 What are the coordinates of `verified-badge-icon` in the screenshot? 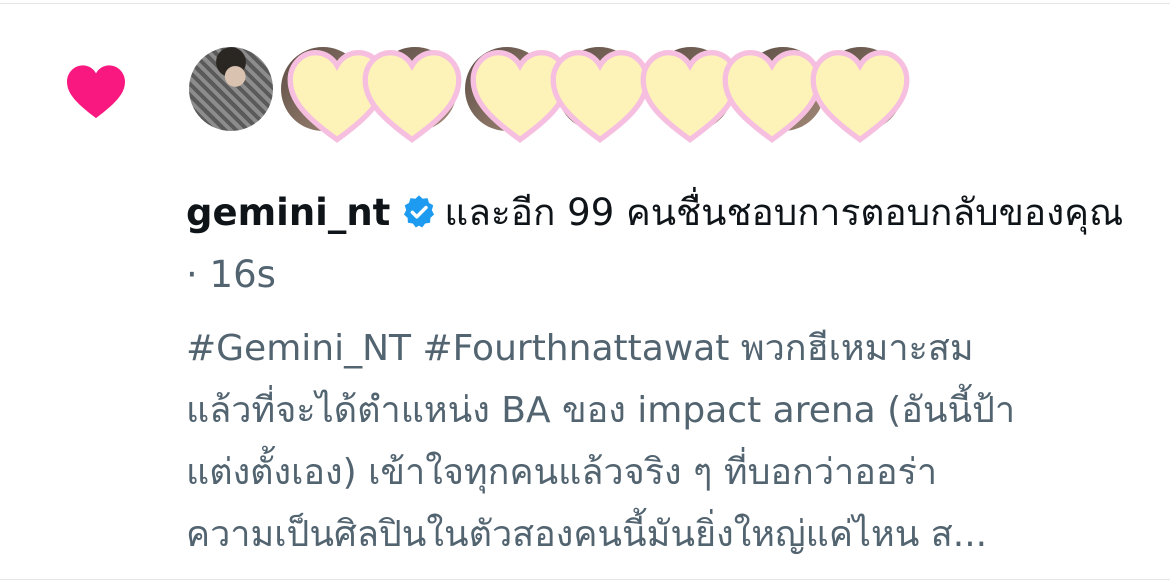 It's located at (419, 211).